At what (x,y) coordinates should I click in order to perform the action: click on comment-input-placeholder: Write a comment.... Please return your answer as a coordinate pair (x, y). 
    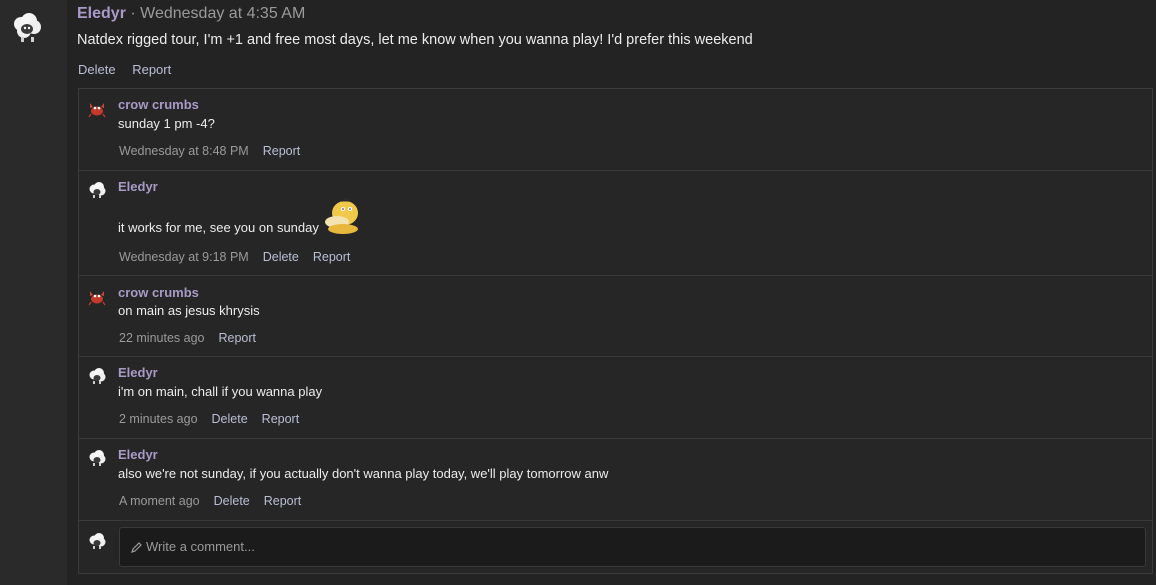
    Looking at the image, I should click on (200, 546).